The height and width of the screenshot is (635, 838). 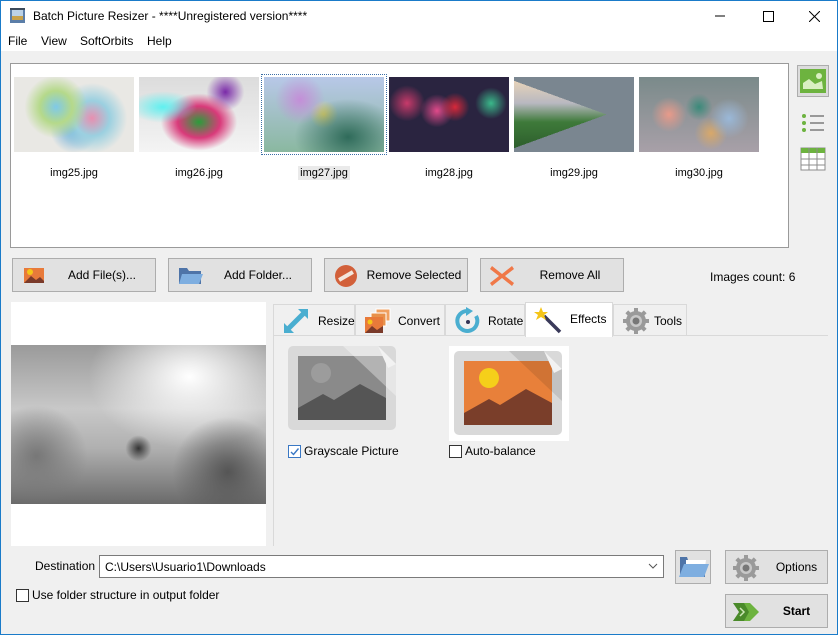 What do you see at coordinates (574, 173) in the screenshot?
I see `thumbnail-caption: img29.jpg` at bounding box center [574, 173].